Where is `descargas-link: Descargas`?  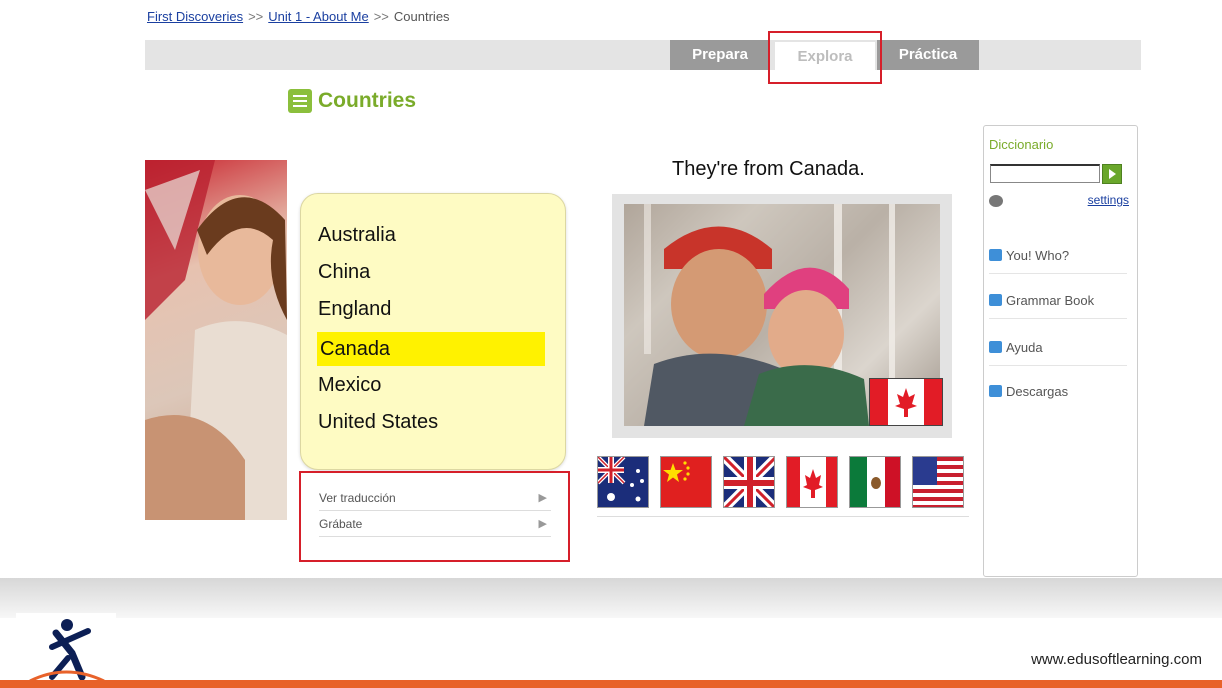 descargas-link: Descargas is located at coordinates (1058, 396).